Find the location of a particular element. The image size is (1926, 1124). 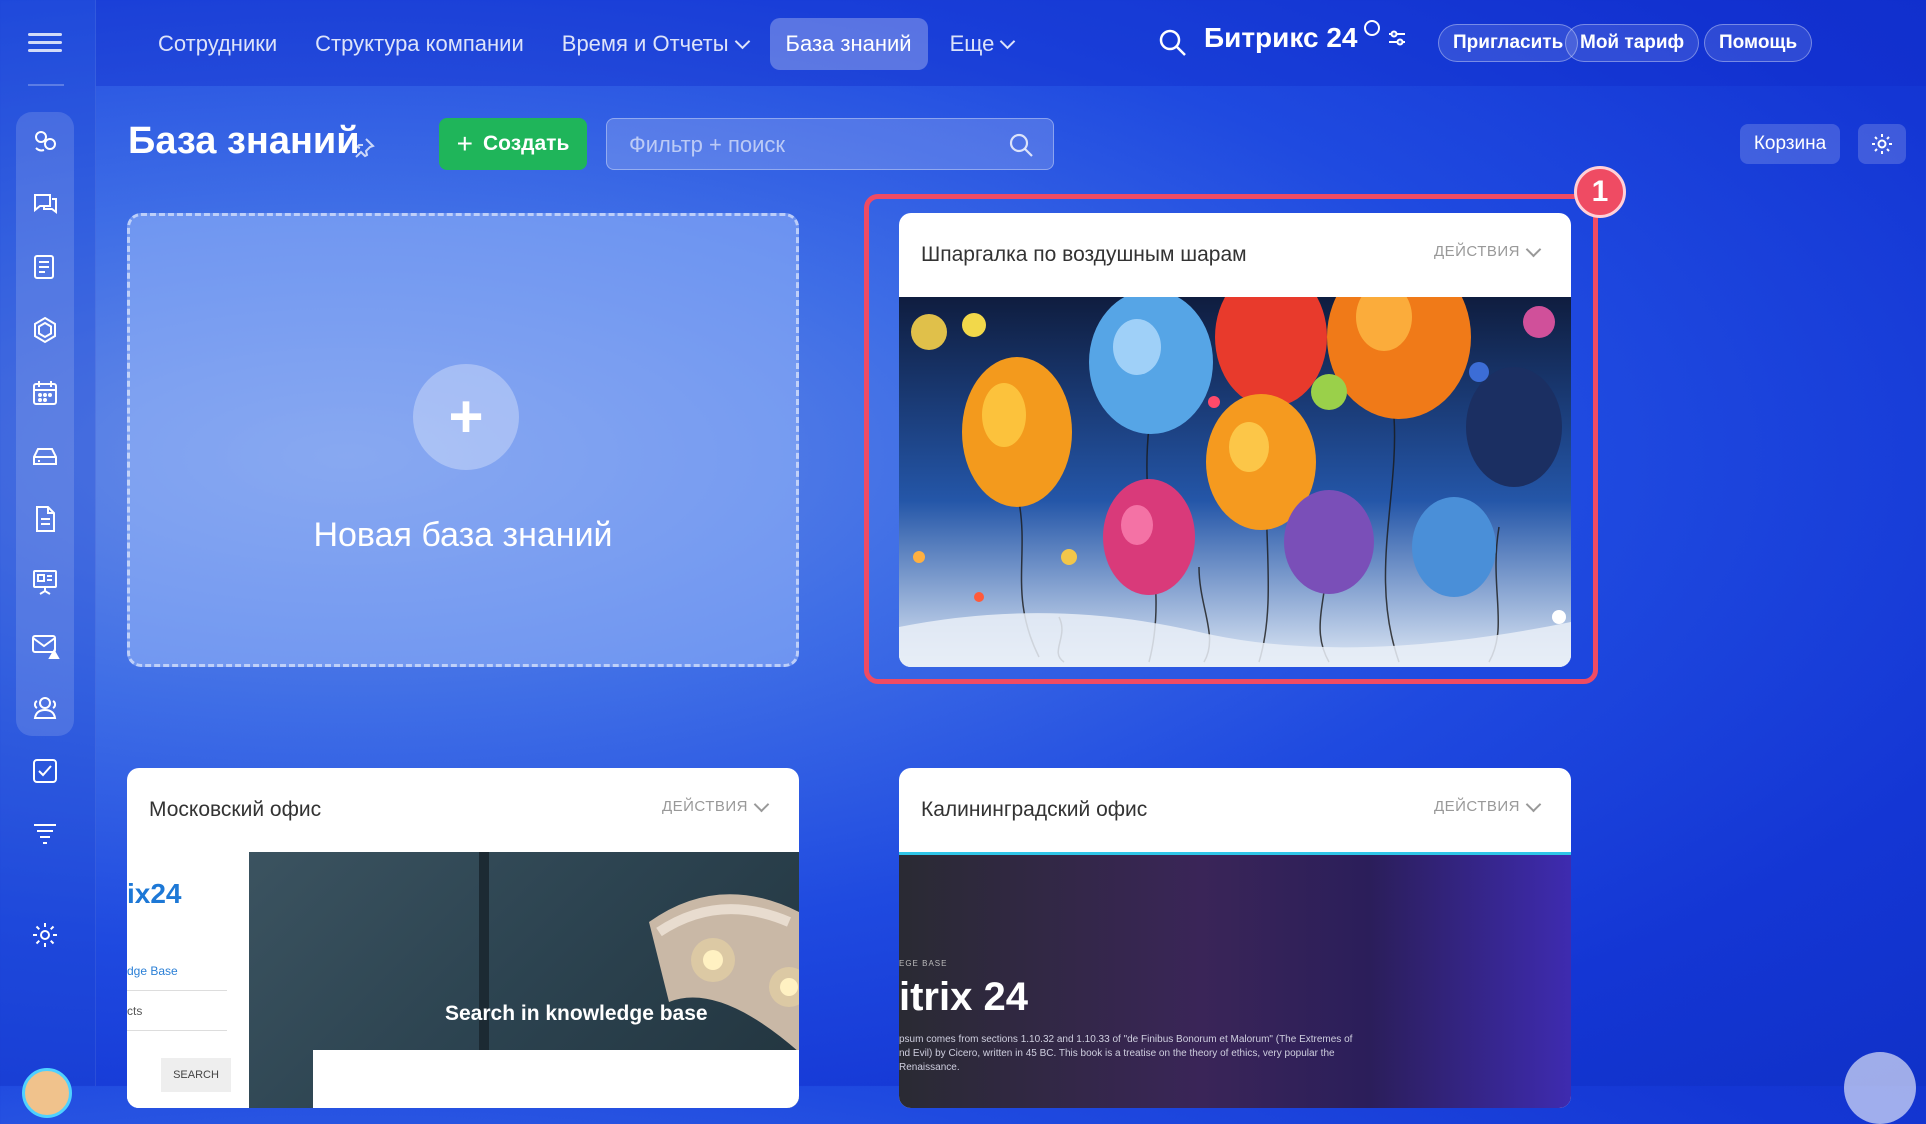

brand-logo: Битрикс 24 is located at coordinates (1306, 37).